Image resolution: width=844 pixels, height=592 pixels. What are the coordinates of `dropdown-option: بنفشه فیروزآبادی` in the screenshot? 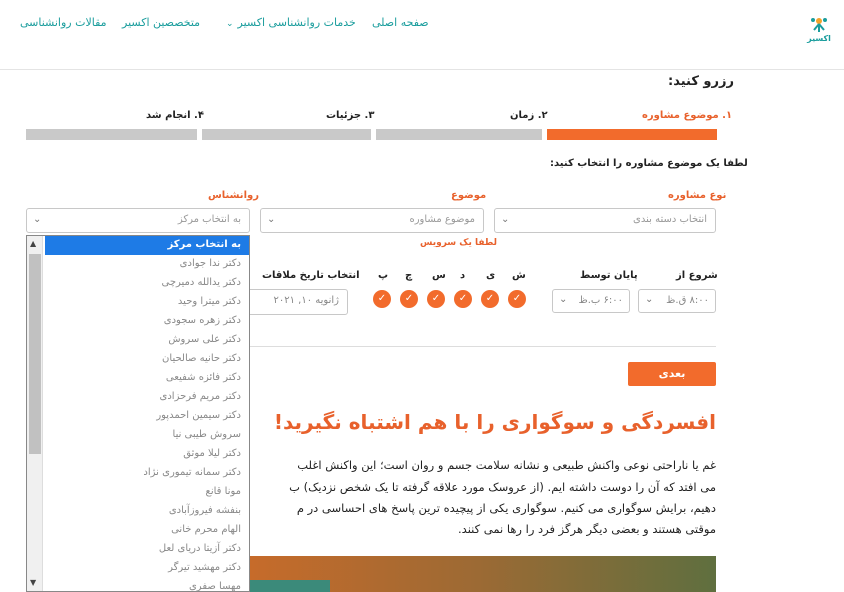 It's located at (147, 511).